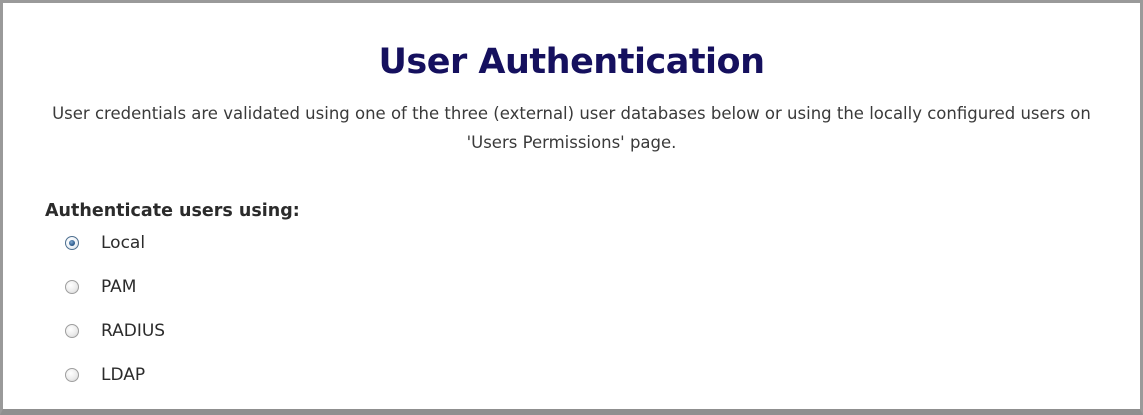 Image resolution: width=1143 pixels, height=415 pixels. What do you see at coordinates (72, 243) in the screenshot?
I see `radio-button-local` at bounding box center [72, 243].